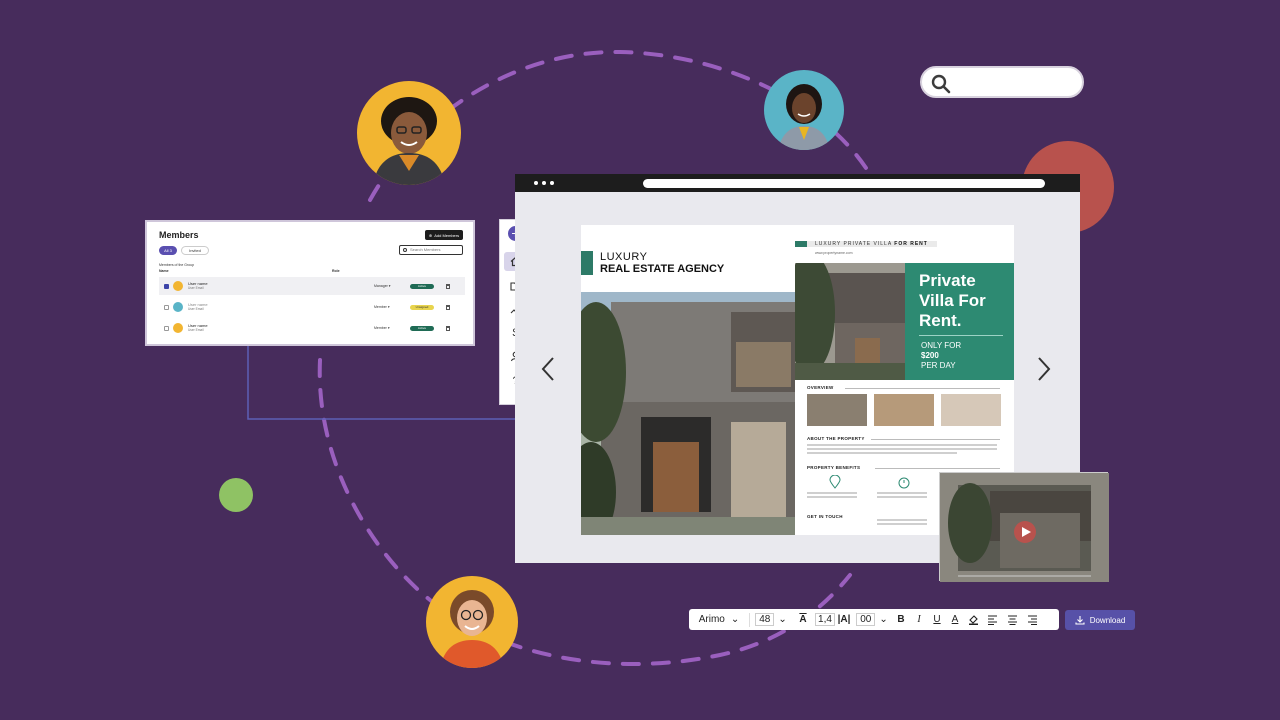  I want to click on bold-button: B, so click(901, 619).